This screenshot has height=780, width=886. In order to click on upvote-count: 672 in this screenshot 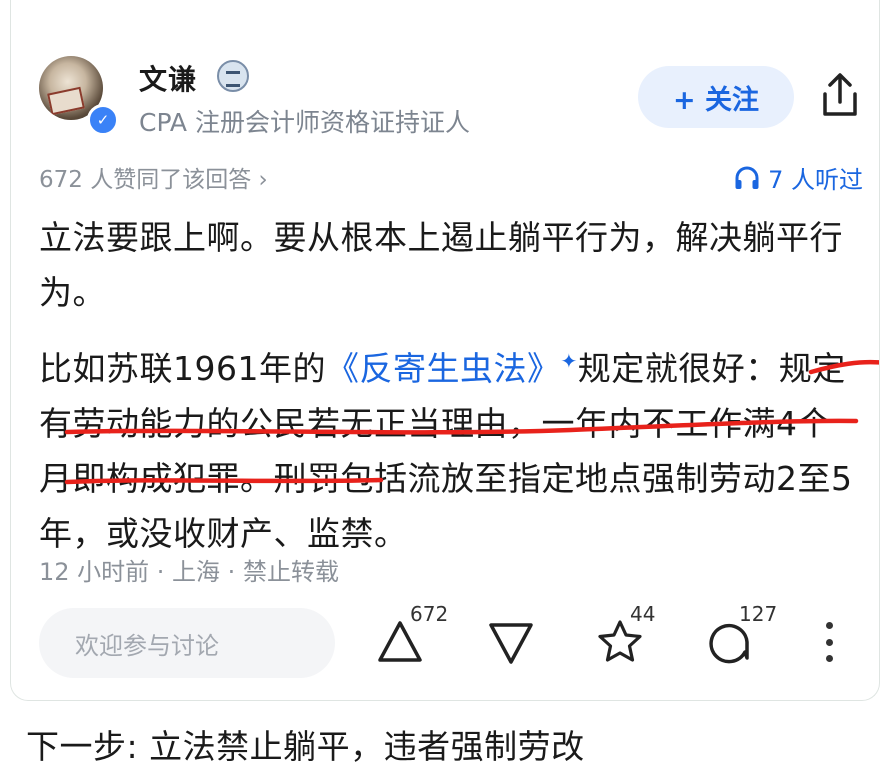, I will do `click(429, 614)`.